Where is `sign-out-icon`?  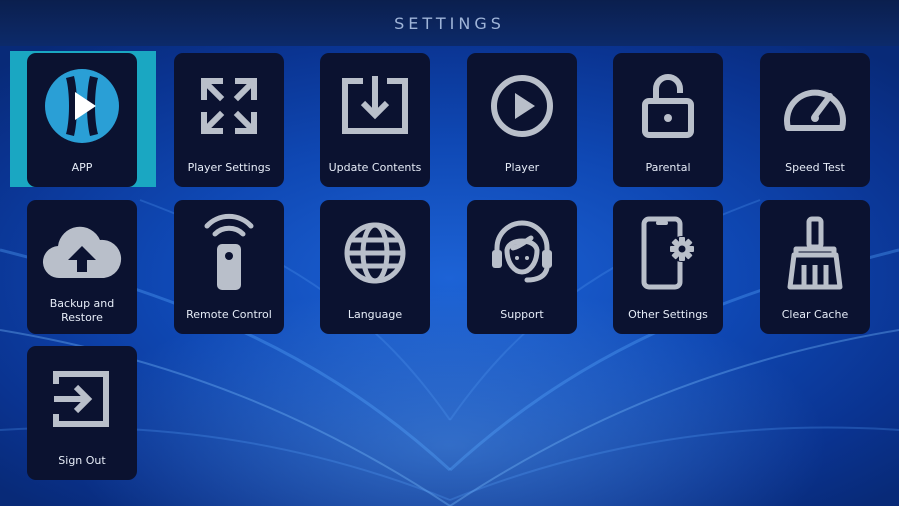 sign-out-icon is located at coordinates (82, 399).